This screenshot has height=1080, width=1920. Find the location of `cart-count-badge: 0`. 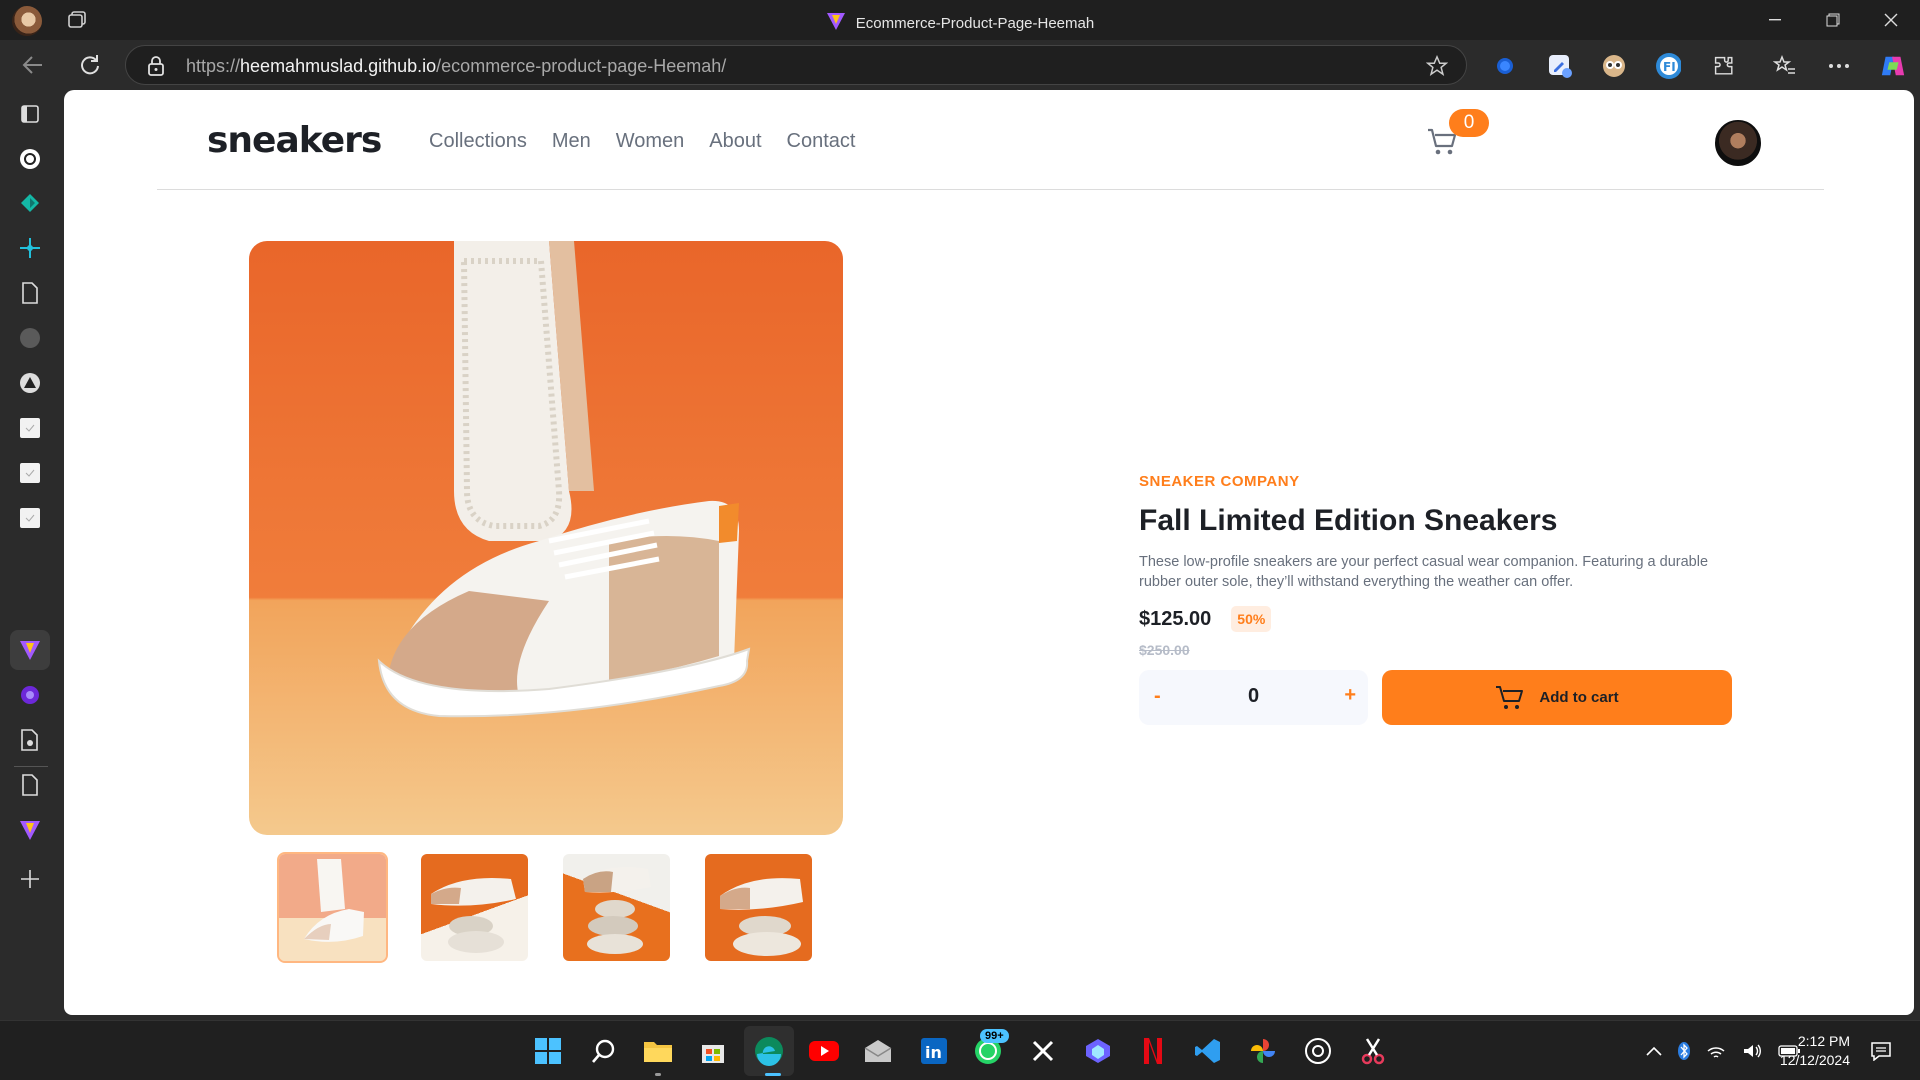

cart-count-badge: 0 is located at coordinates (1469, 123).